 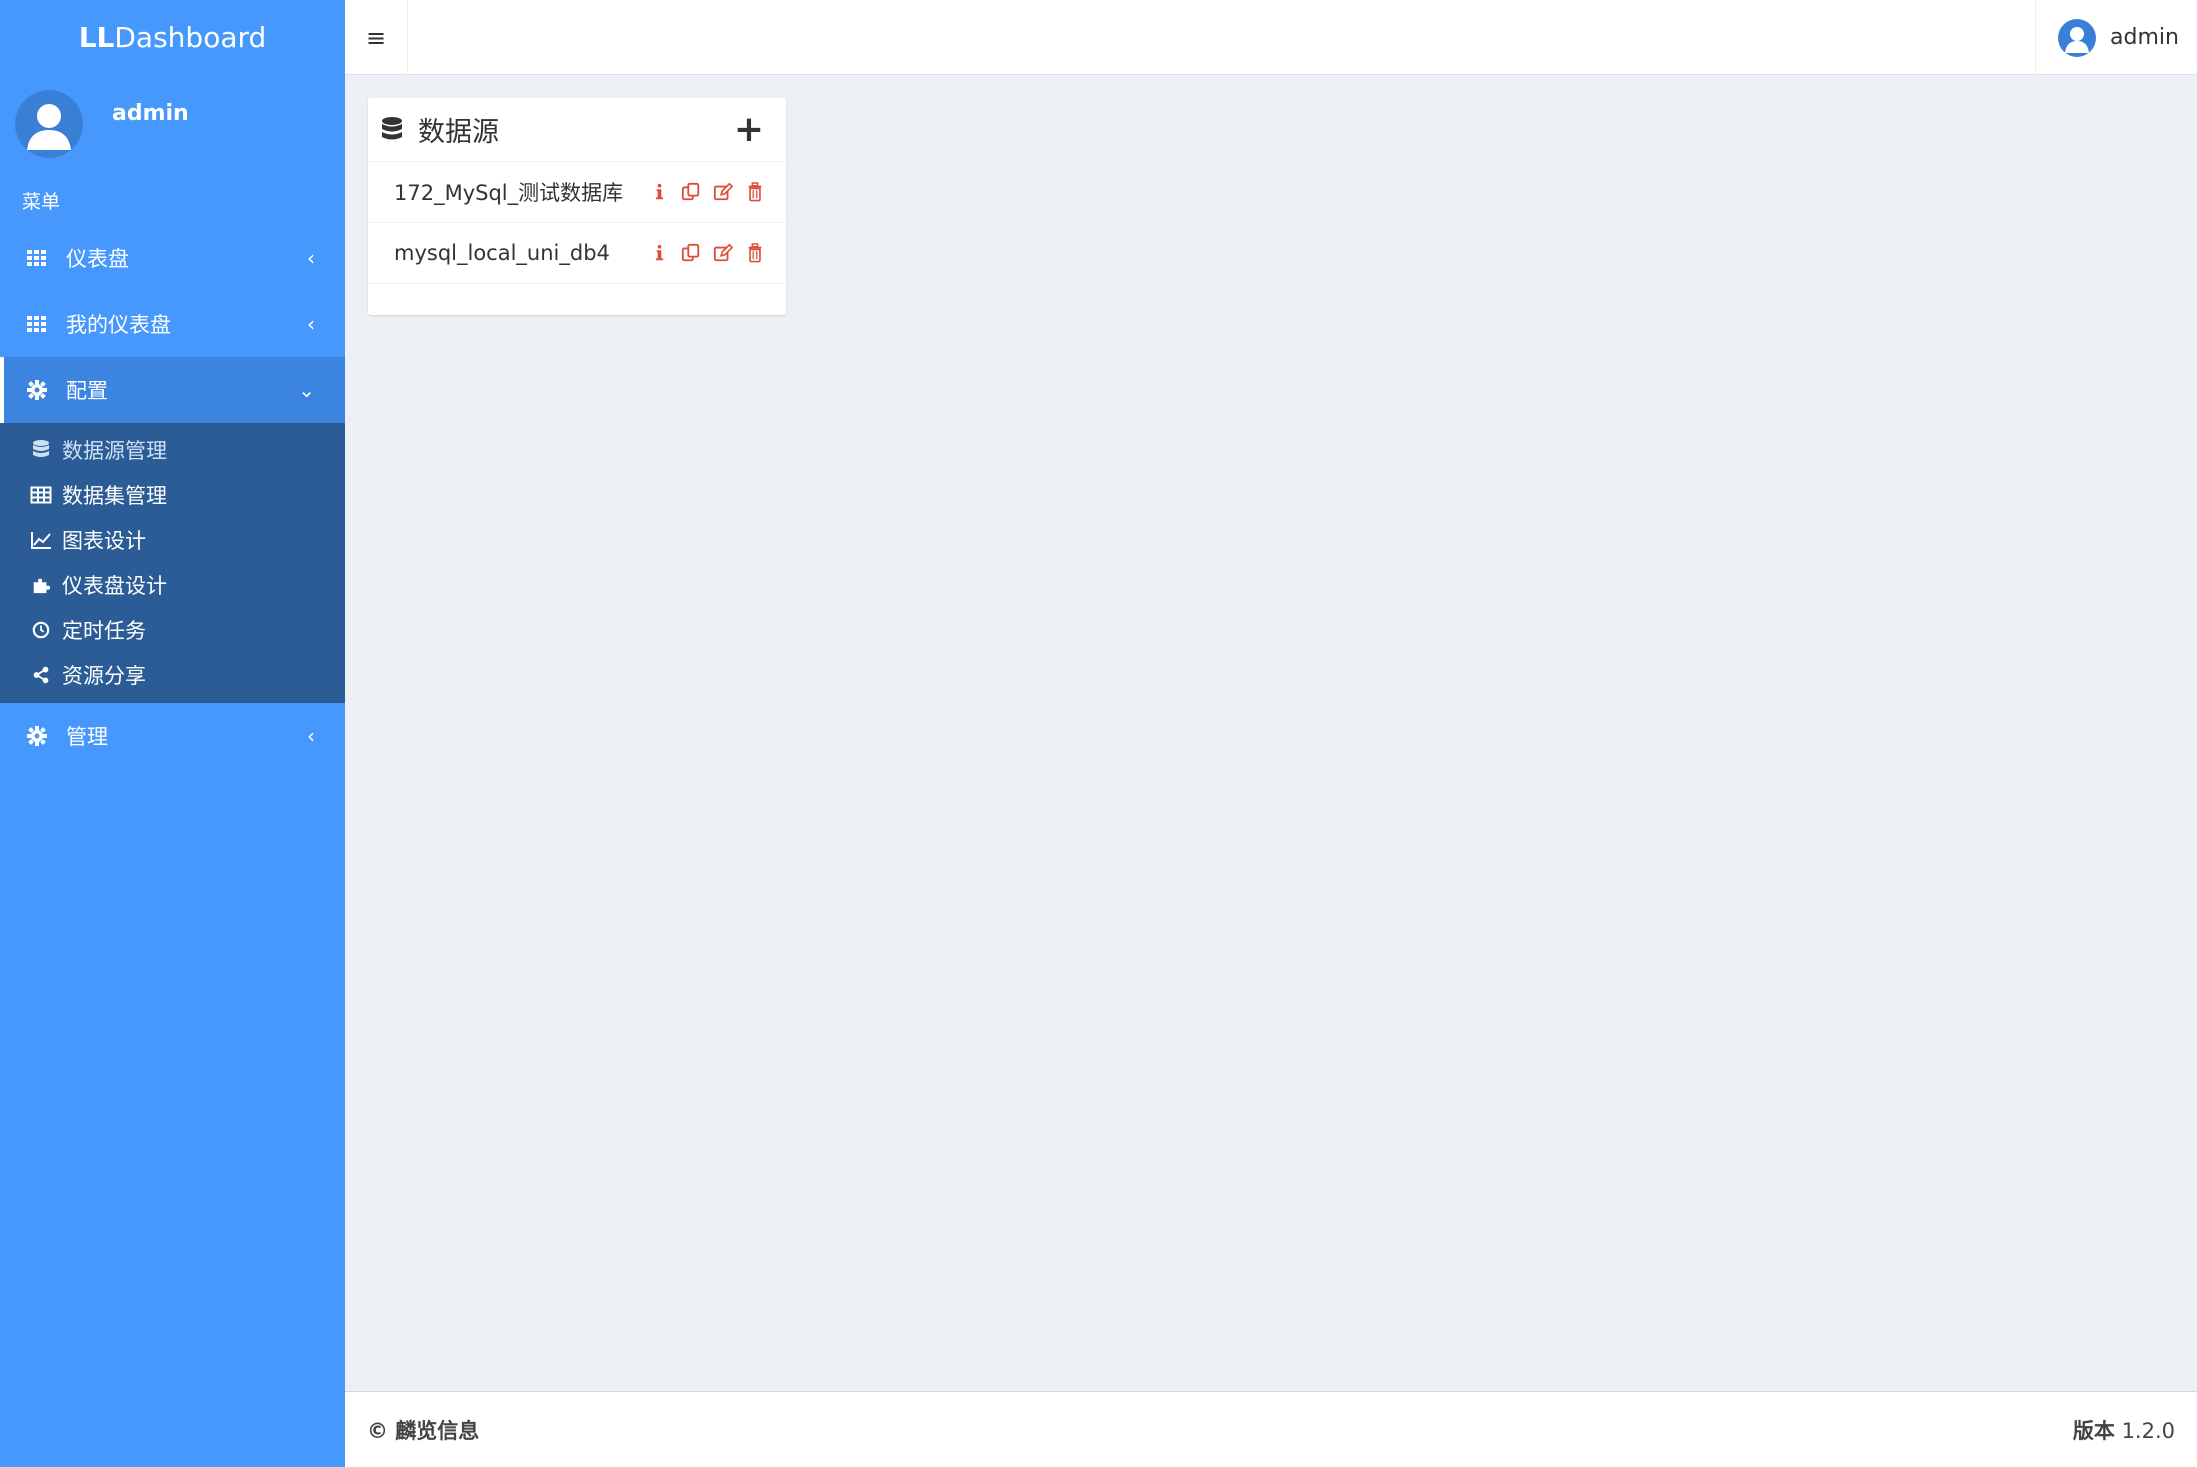 What do you see at coordinates (2144, 37) in the screenshot?
I see `header-user-name: admin` at bounding box center [2144, 37].